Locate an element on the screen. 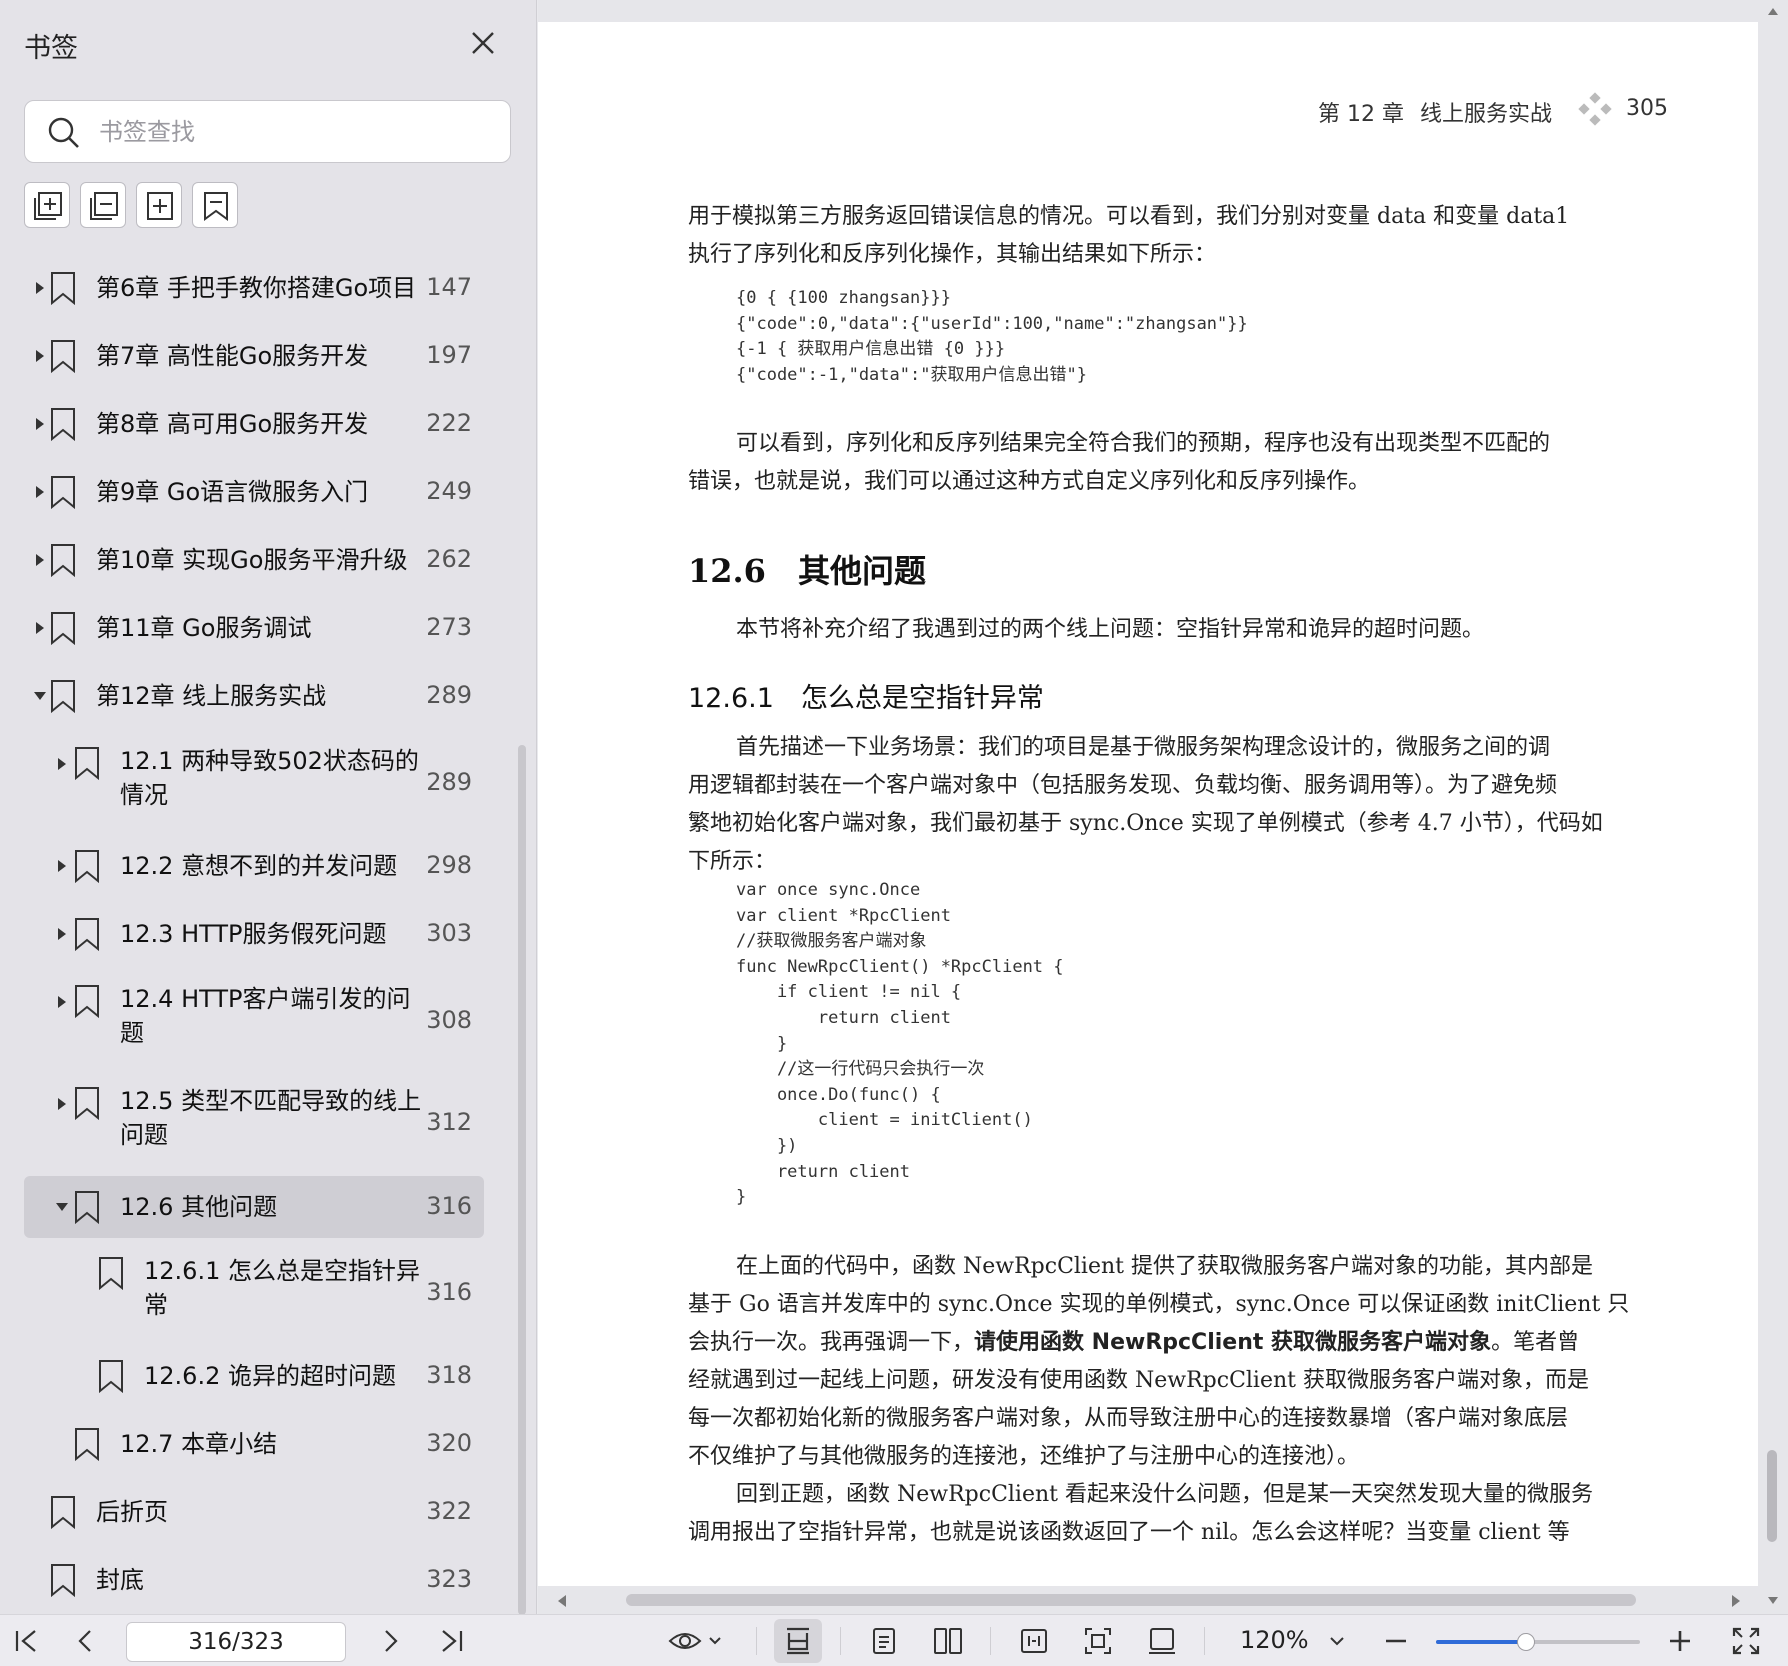  bookmark-item: 第7章 高性能Go服务开发 197 is located at coordinates (254, 356).